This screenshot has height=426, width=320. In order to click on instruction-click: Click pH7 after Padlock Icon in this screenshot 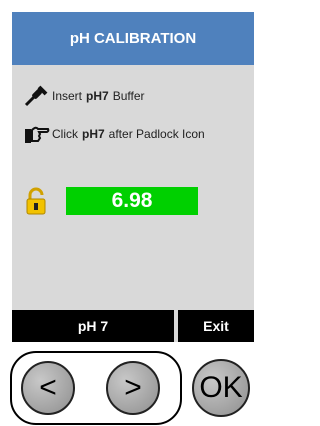, I will do `click(114, 134)`.